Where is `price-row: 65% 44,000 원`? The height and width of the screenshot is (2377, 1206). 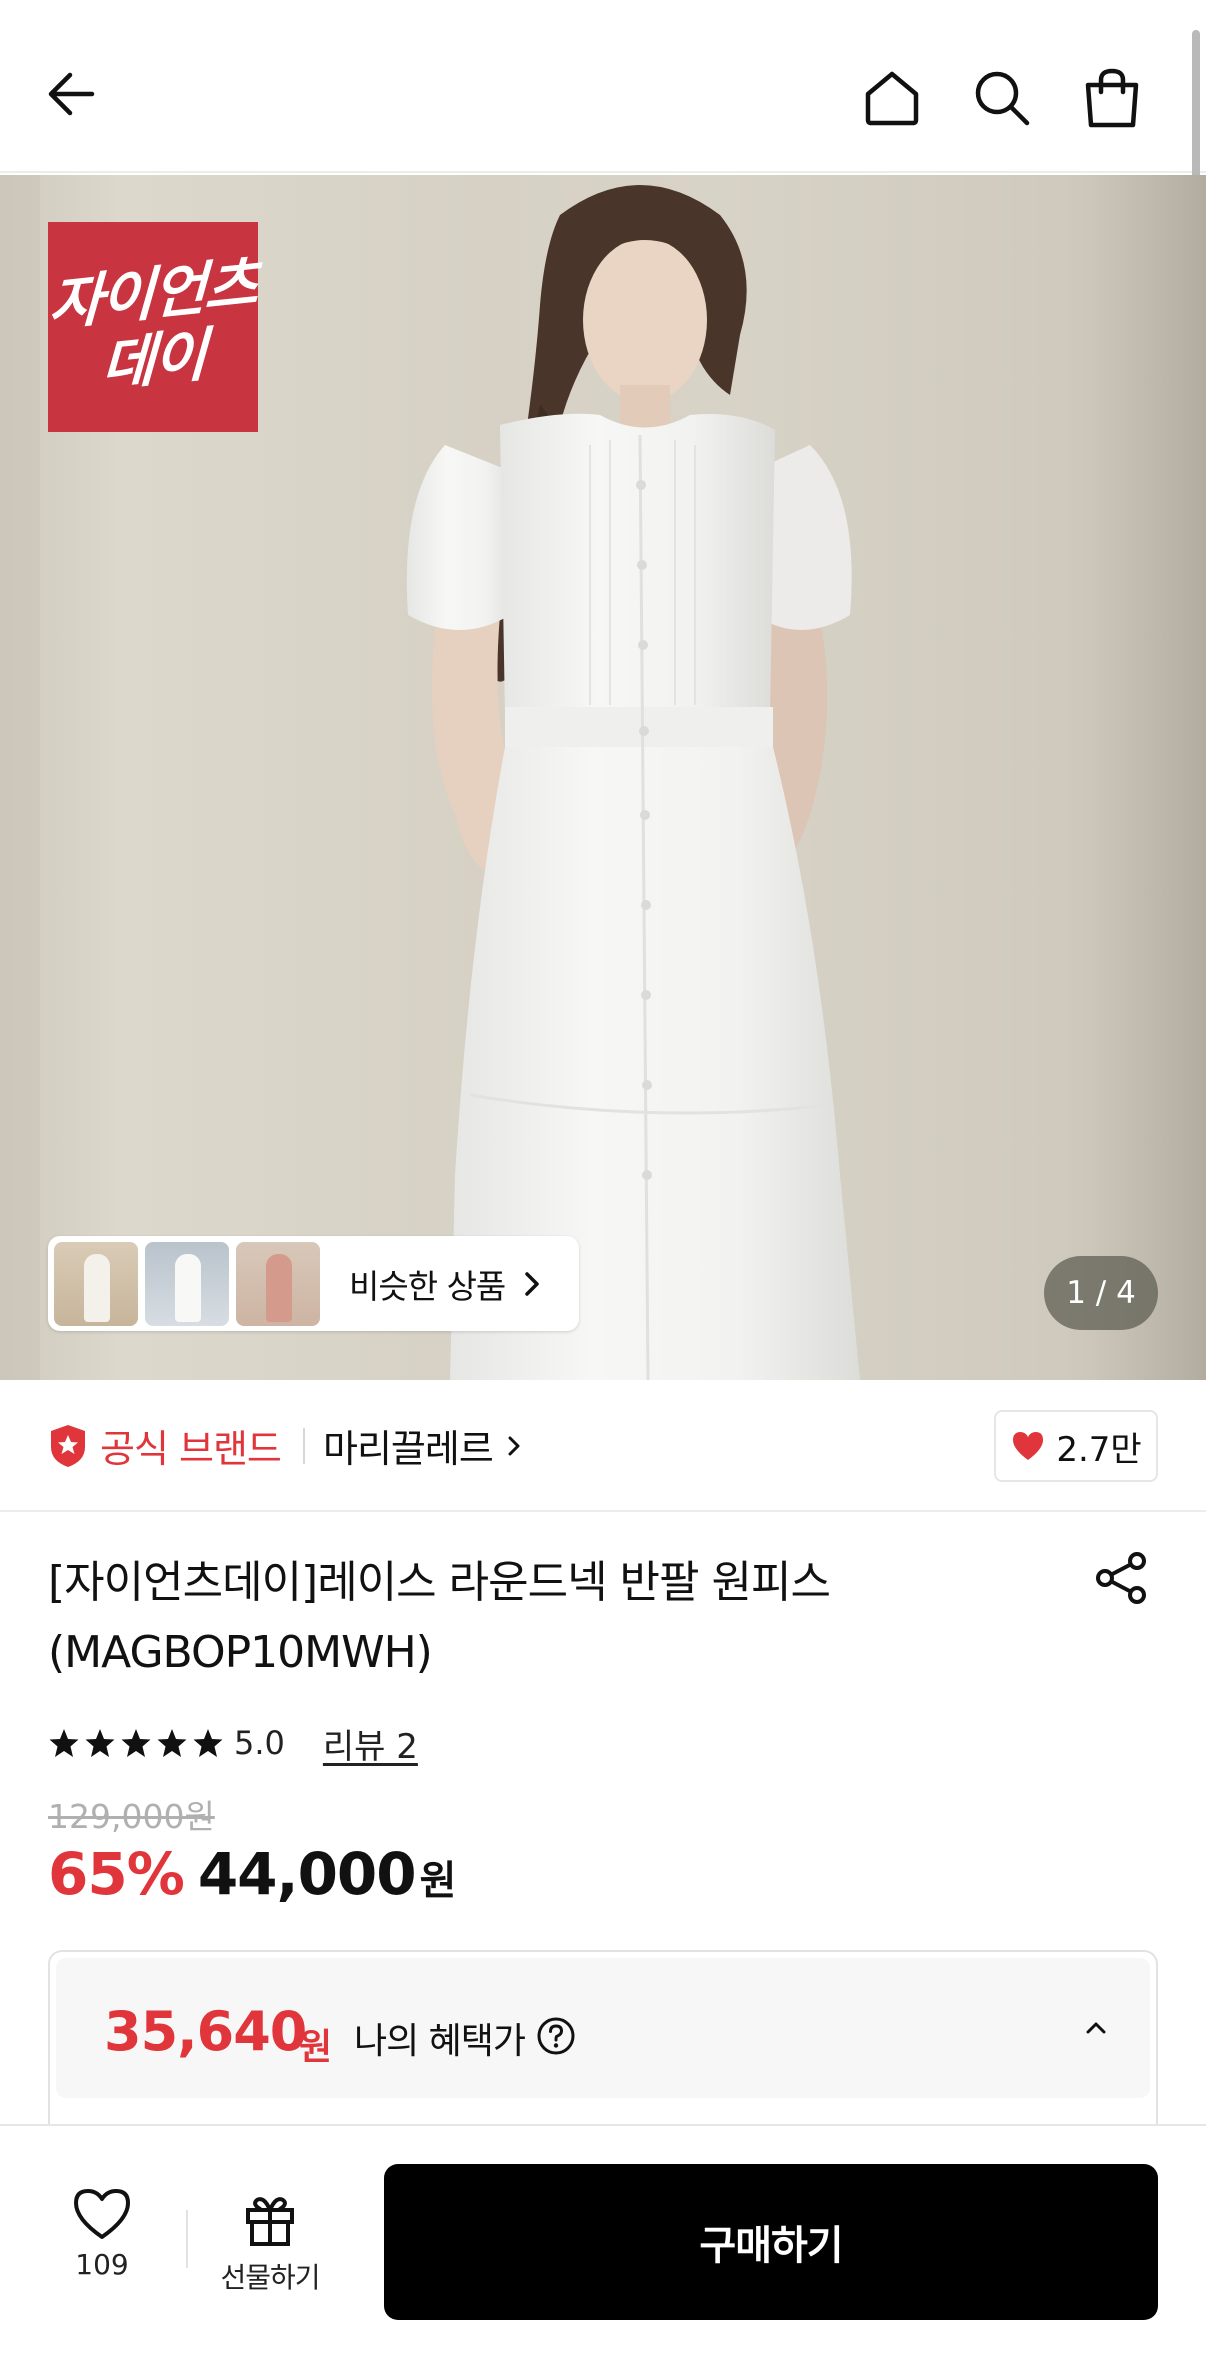
price-row: 65% 44,000 원 is located at coordinates (252, 1874).